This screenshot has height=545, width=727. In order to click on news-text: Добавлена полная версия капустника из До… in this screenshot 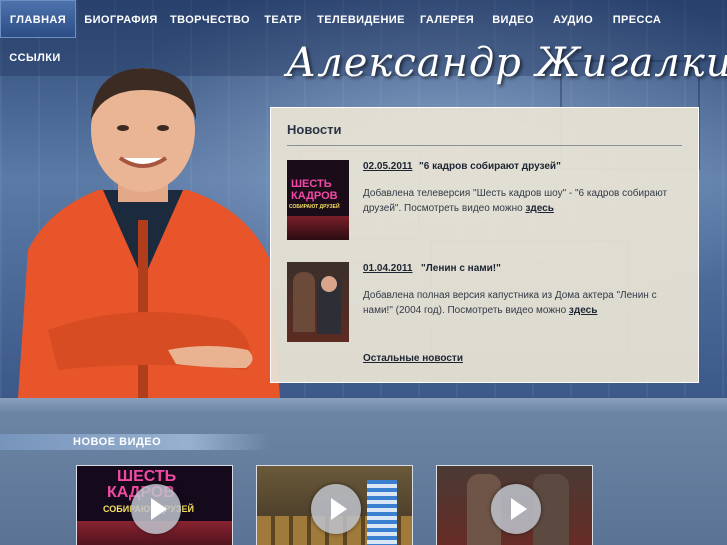, I will do `click(510, 303)`.